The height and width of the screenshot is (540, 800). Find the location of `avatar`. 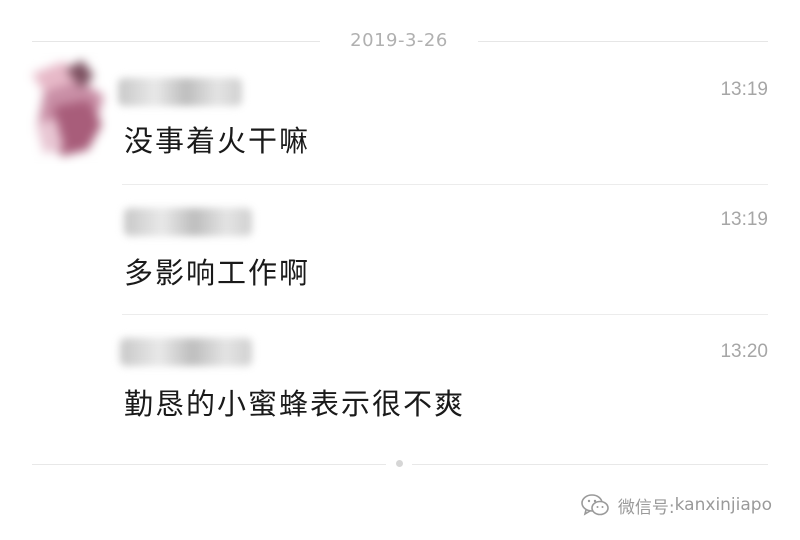

avatar is located at coordinates (66, 108).